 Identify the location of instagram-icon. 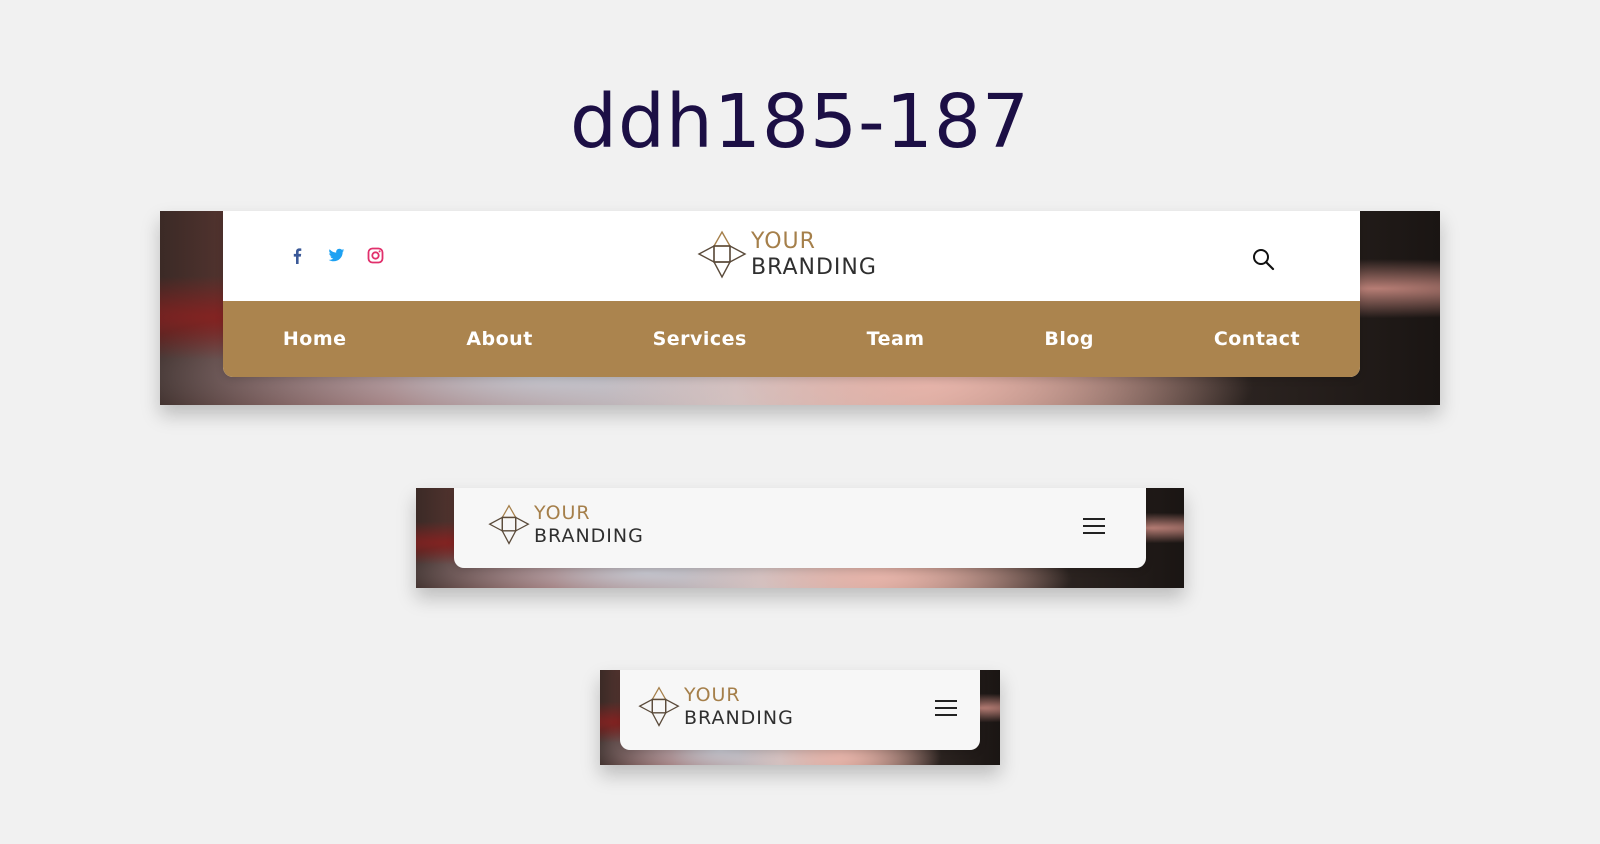
(375, 255).